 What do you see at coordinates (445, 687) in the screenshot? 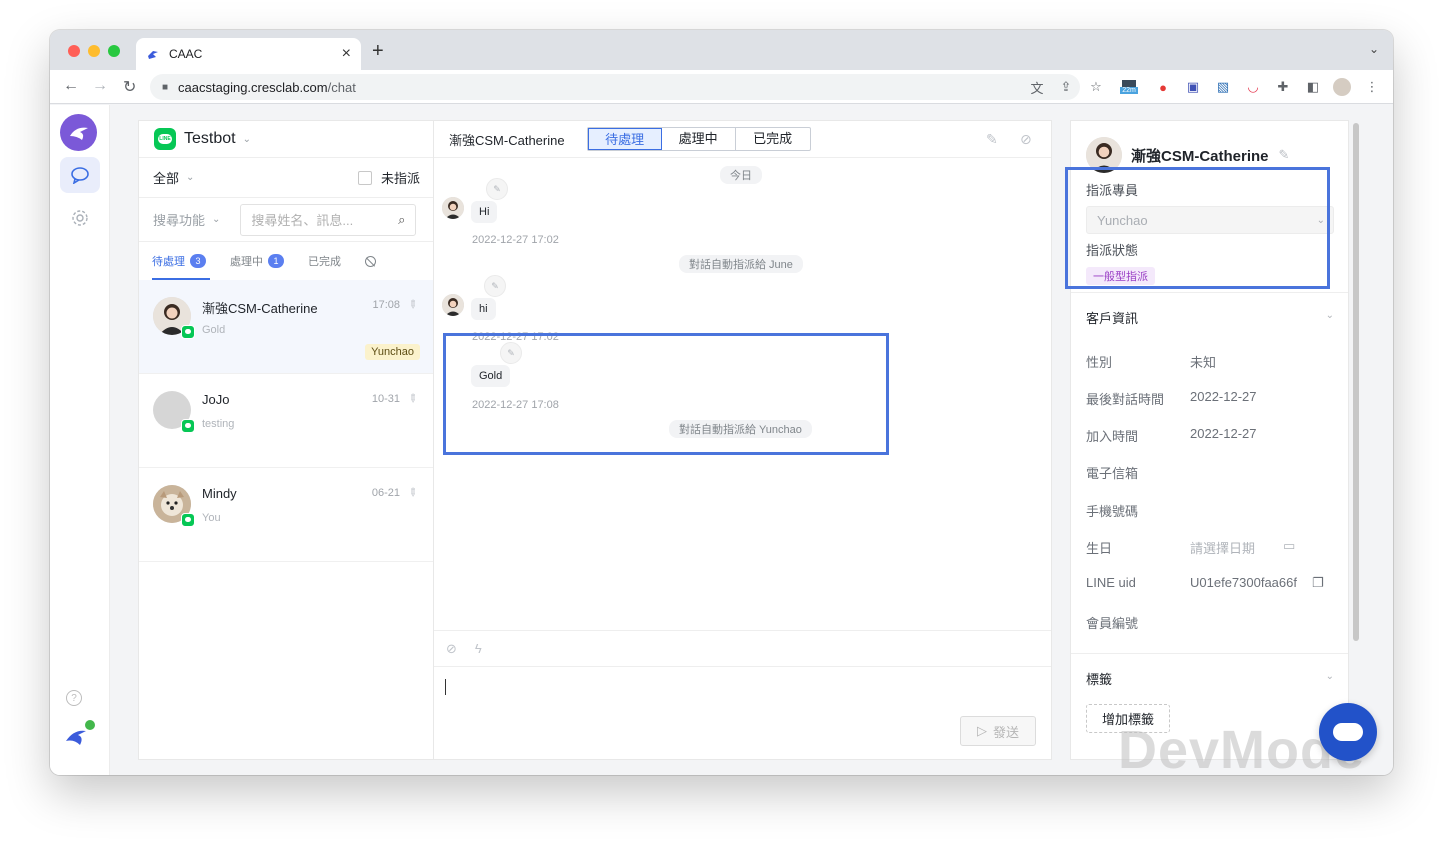
I see `text-cursor` at bounding box center [445, 687].